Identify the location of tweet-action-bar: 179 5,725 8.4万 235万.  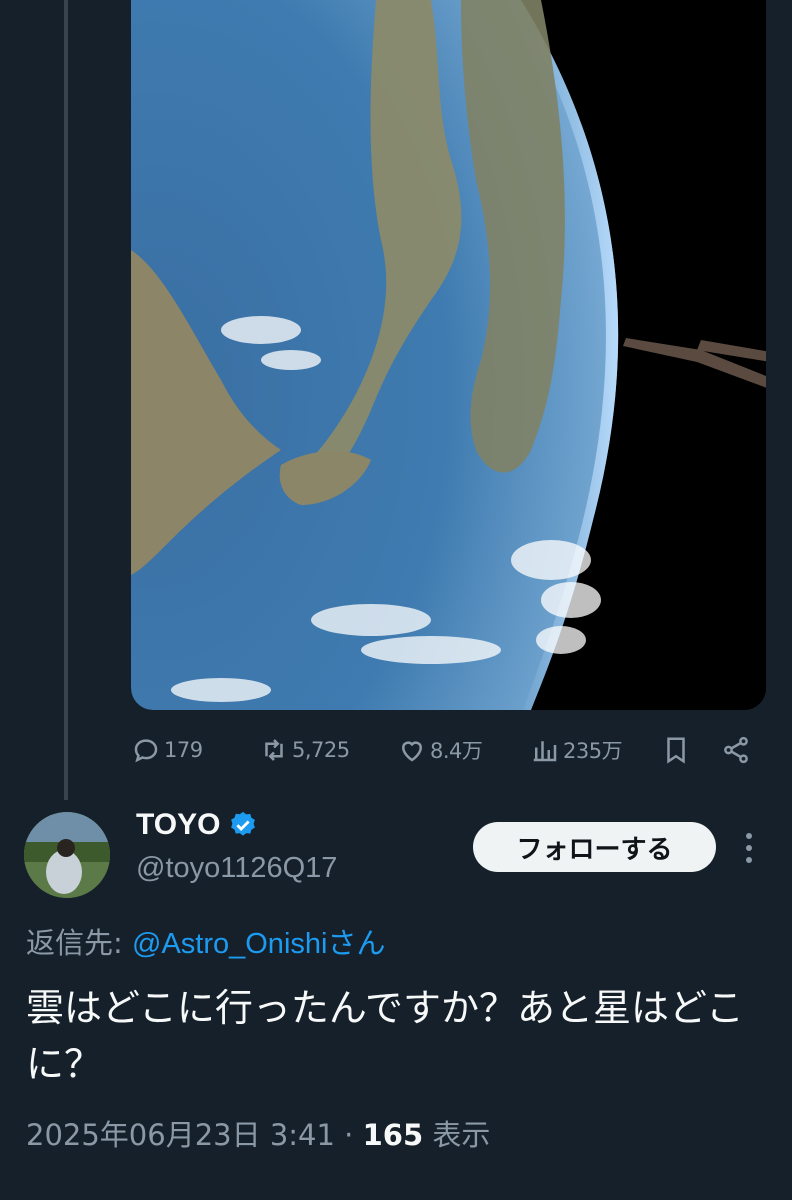
(448, 750).